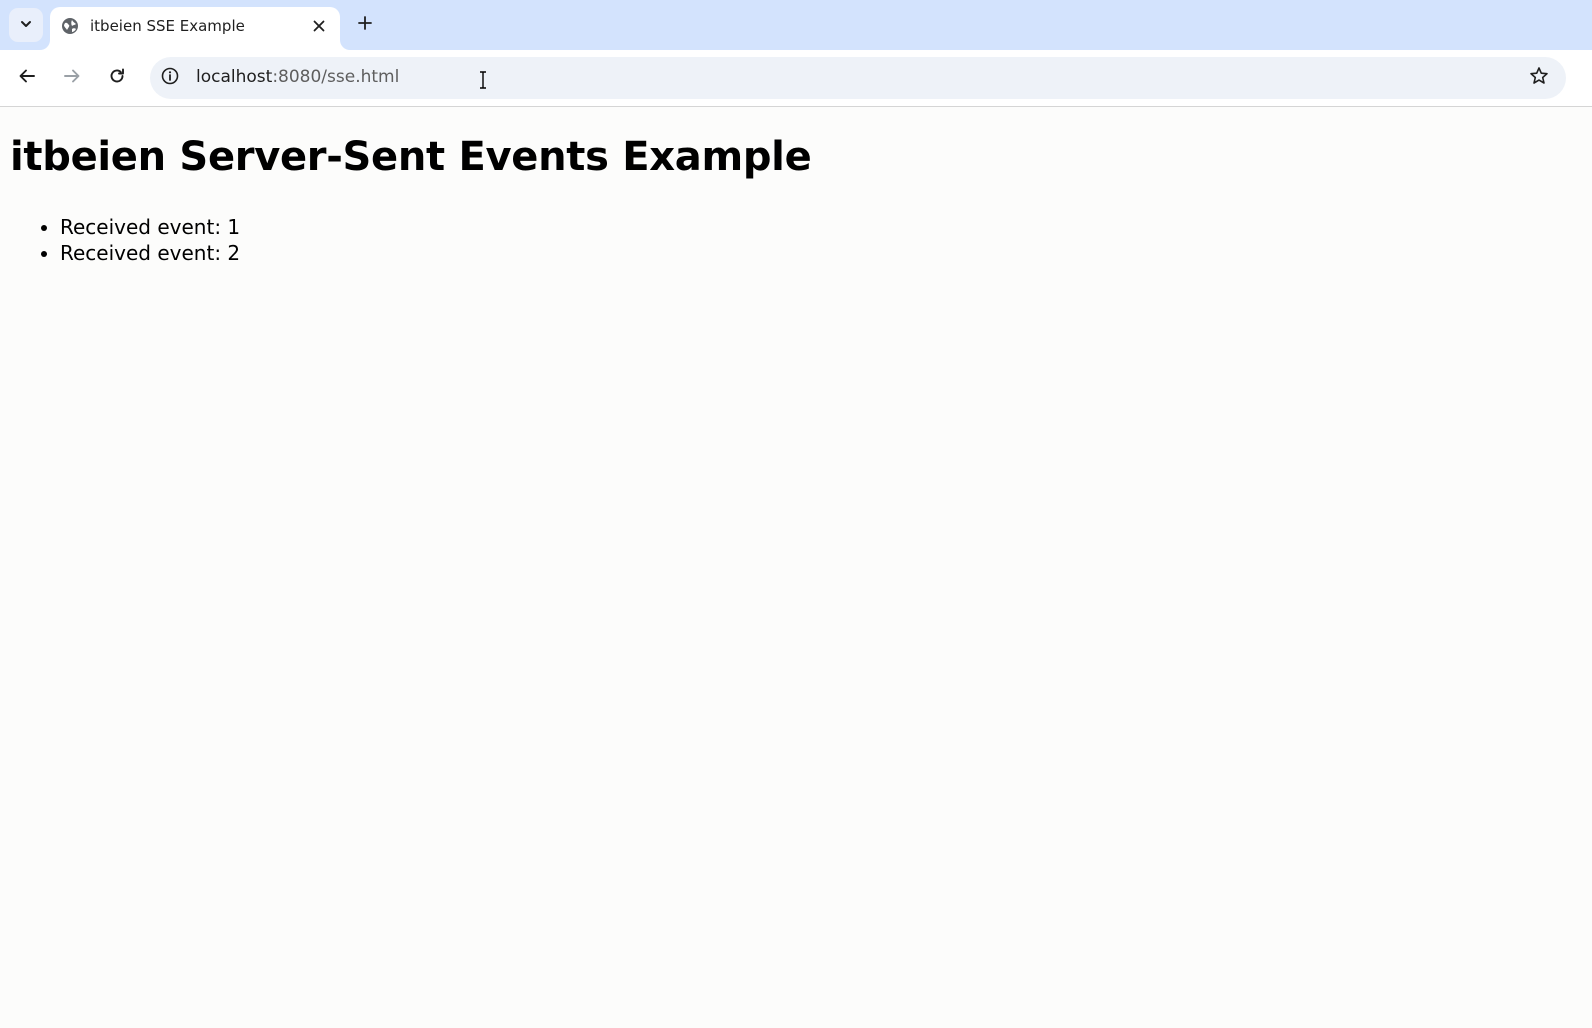 This screenshot has height=1028, width=1592. I want to click on new-tab-button, so click(365, 25).